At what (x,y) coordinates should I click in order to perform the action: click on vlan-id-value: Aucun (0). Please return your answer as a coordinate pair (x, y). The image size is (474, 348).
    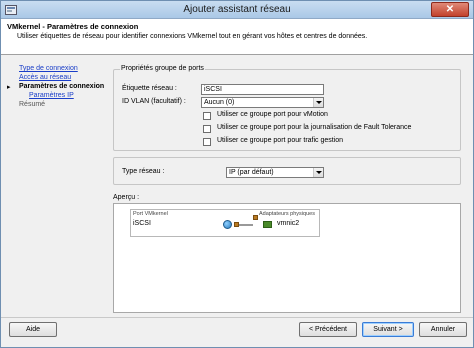
    Looking at the image, I should click on (219, 102).